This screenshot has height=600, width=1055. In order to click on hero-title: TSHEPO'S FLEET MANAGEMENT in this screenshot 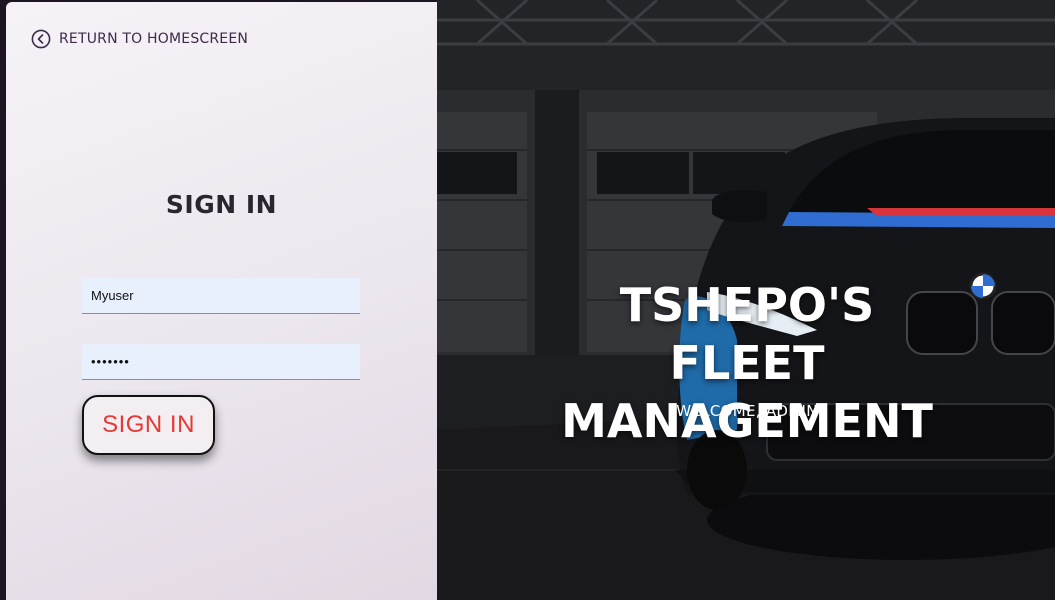, I will do `click(747, 363)`.